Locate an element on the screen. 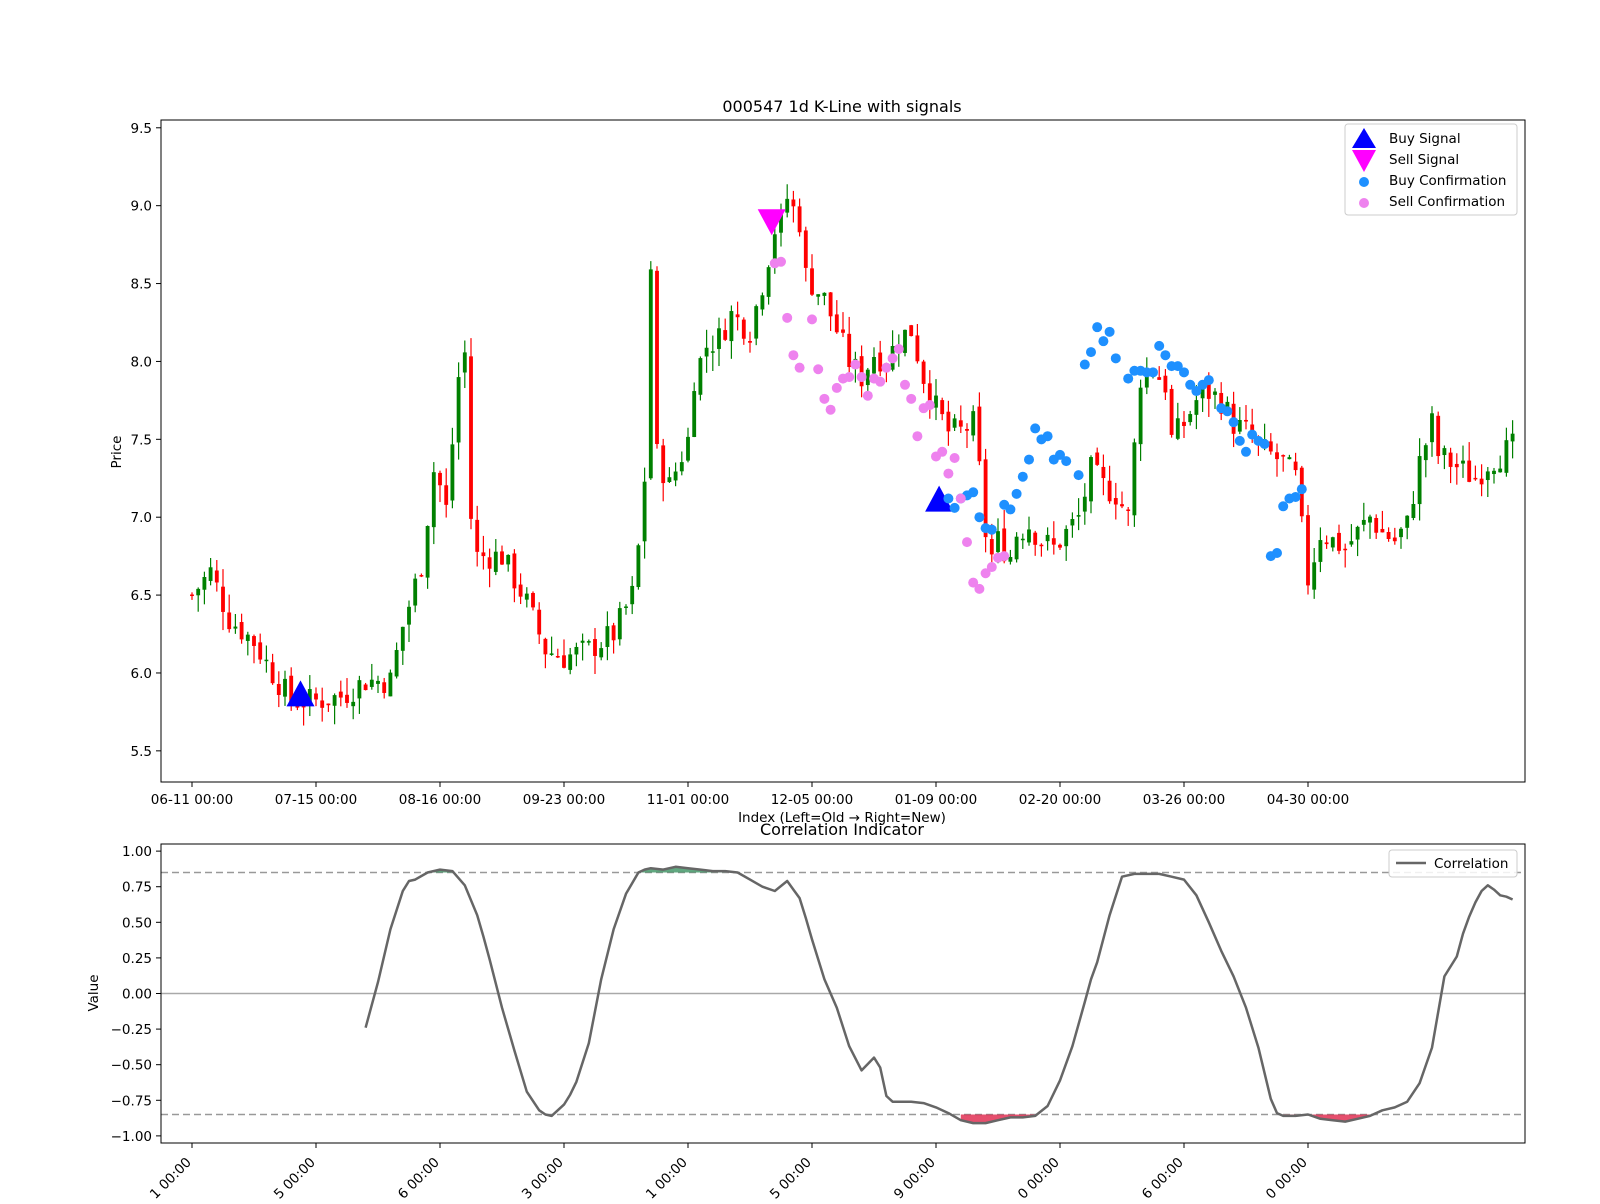 This screenshot has width=1600, height=1204. correlation-x-tick-label: 0 00:00 is located at coordinates (1287, 1177).